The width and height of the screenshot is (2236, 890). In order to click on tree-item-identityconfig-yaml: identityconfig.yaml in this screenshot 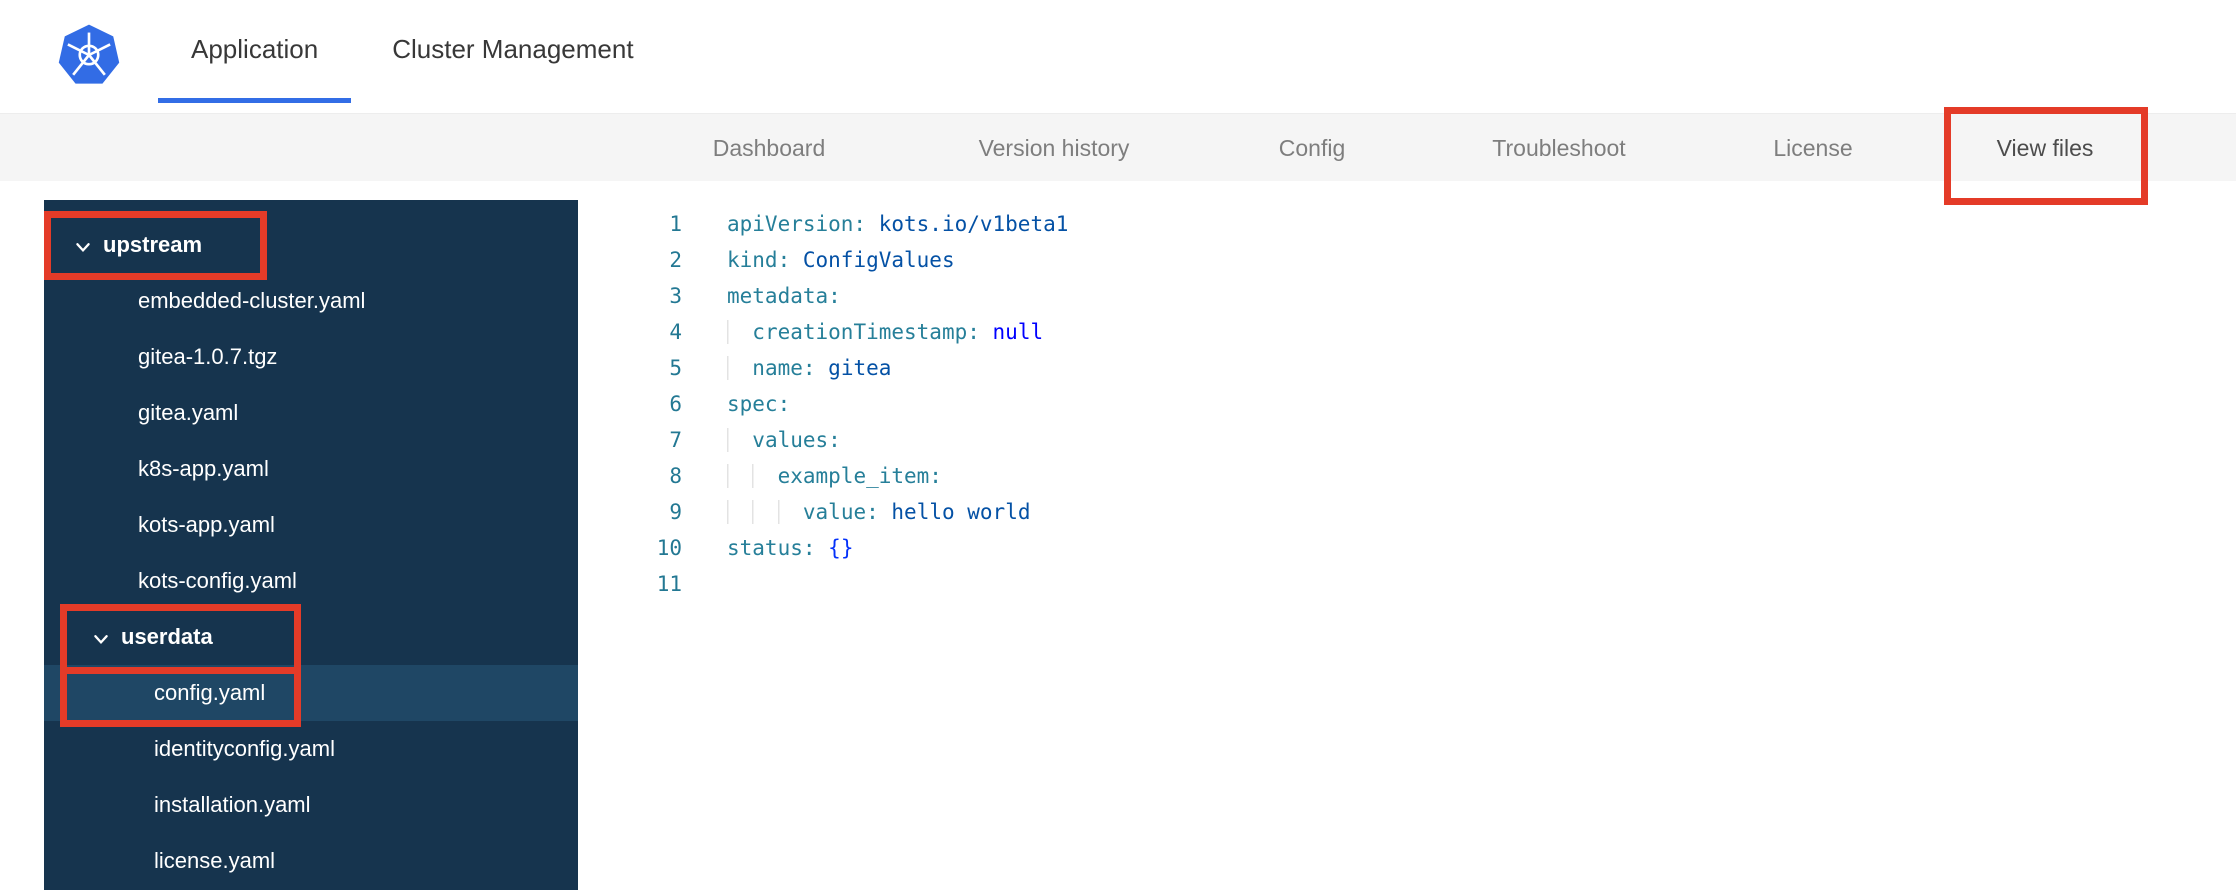, I will do `click(311, 749)`.